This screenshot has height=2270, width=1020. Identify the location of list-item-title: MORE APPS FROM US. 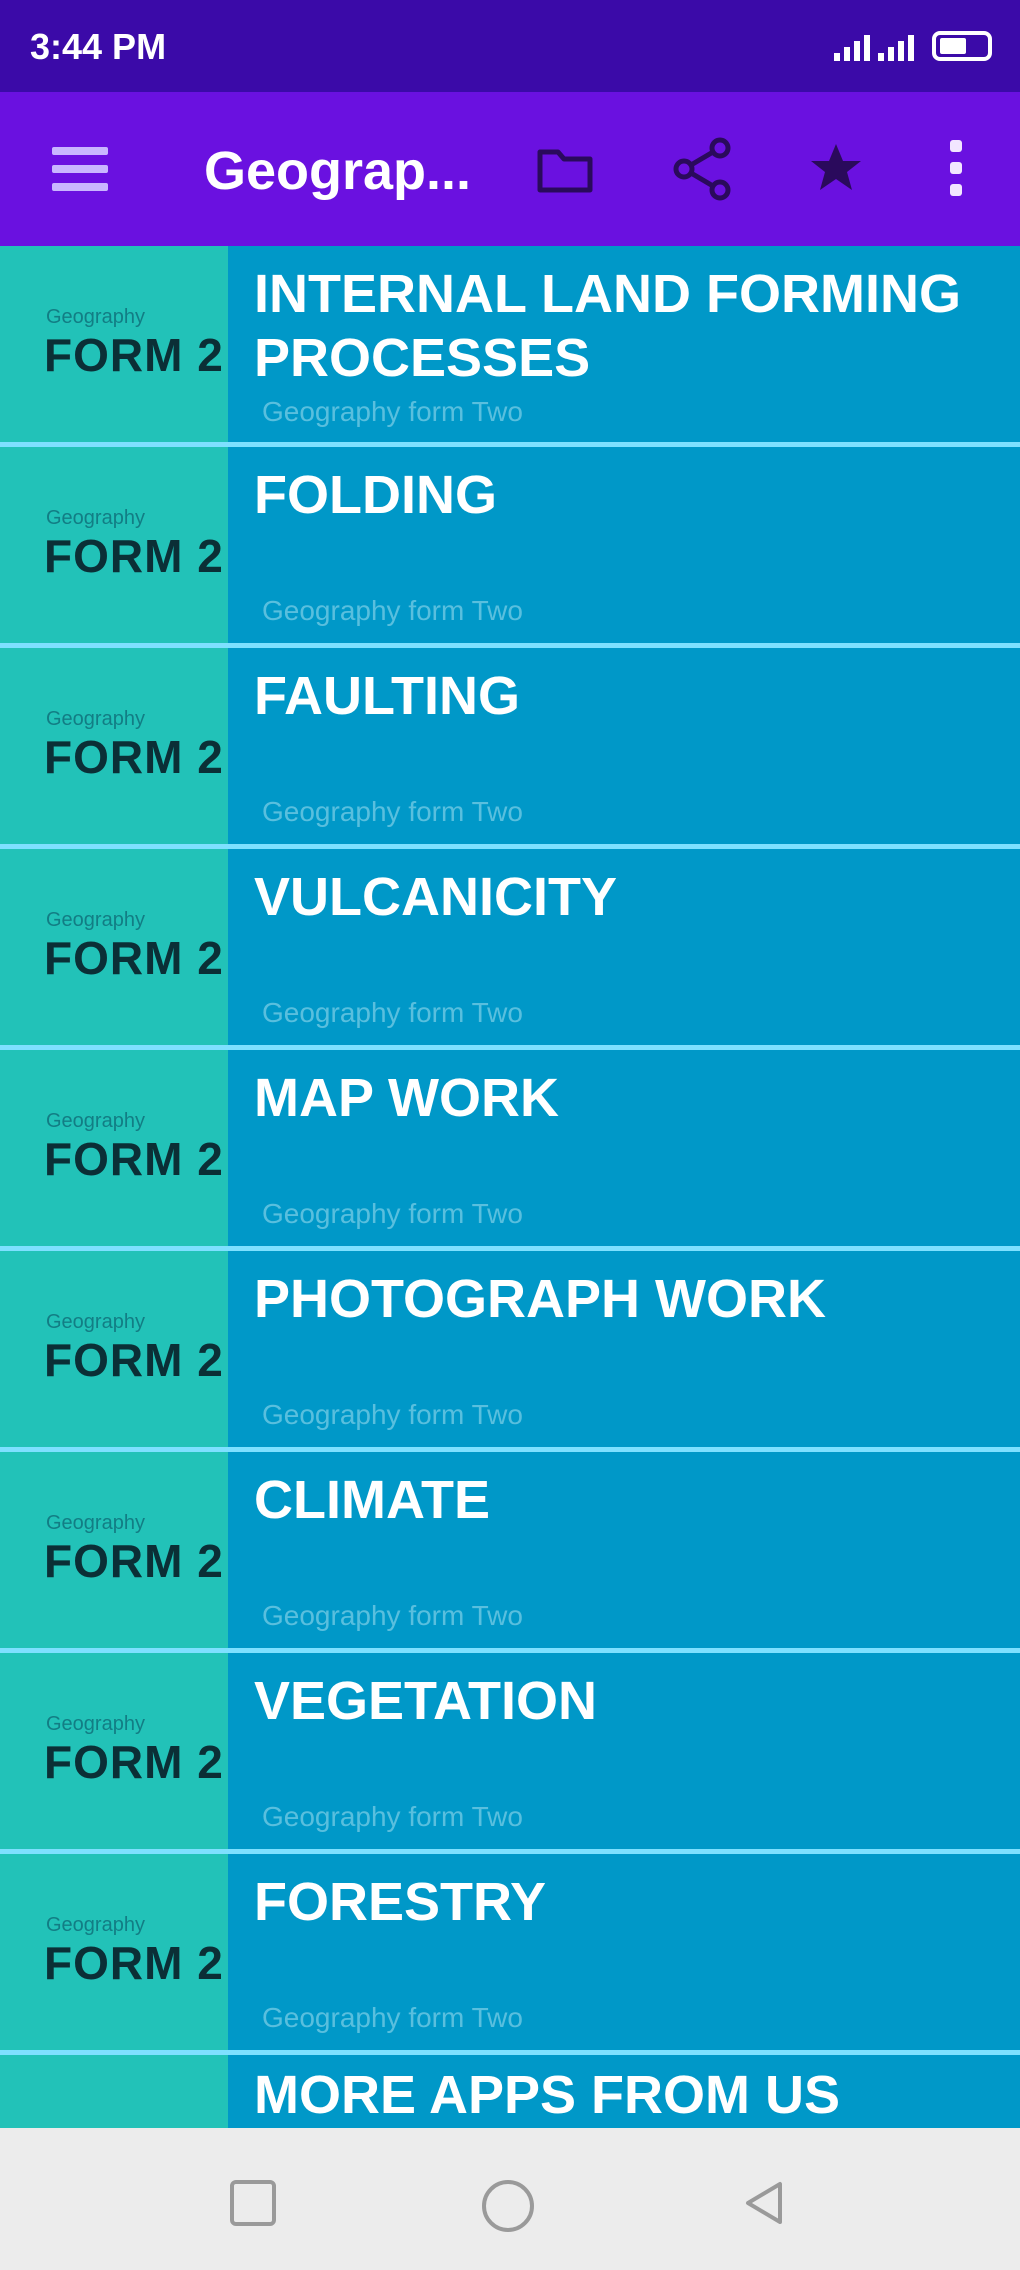
(547, 2095).